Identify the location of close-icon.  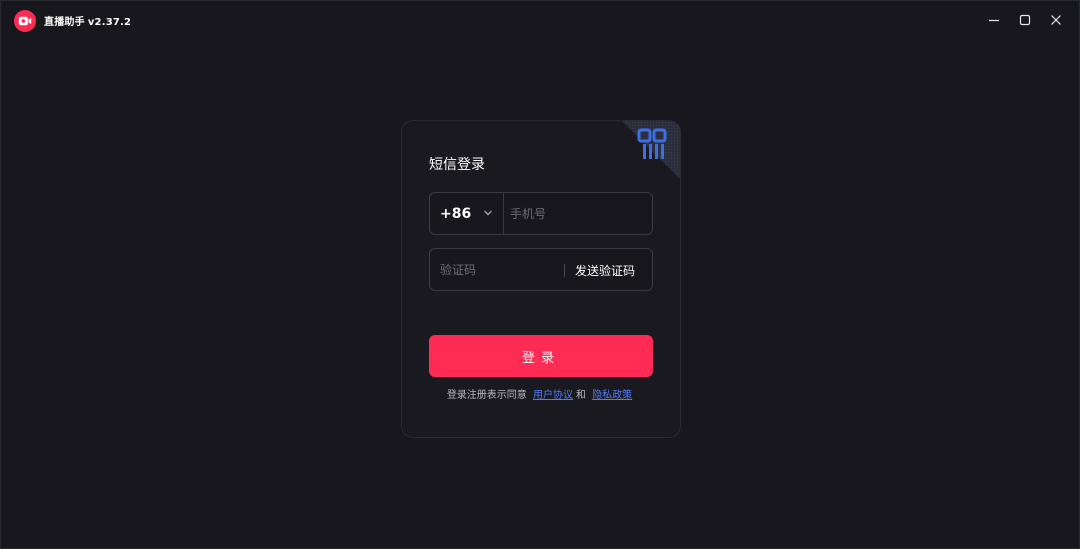
(1056, 20).